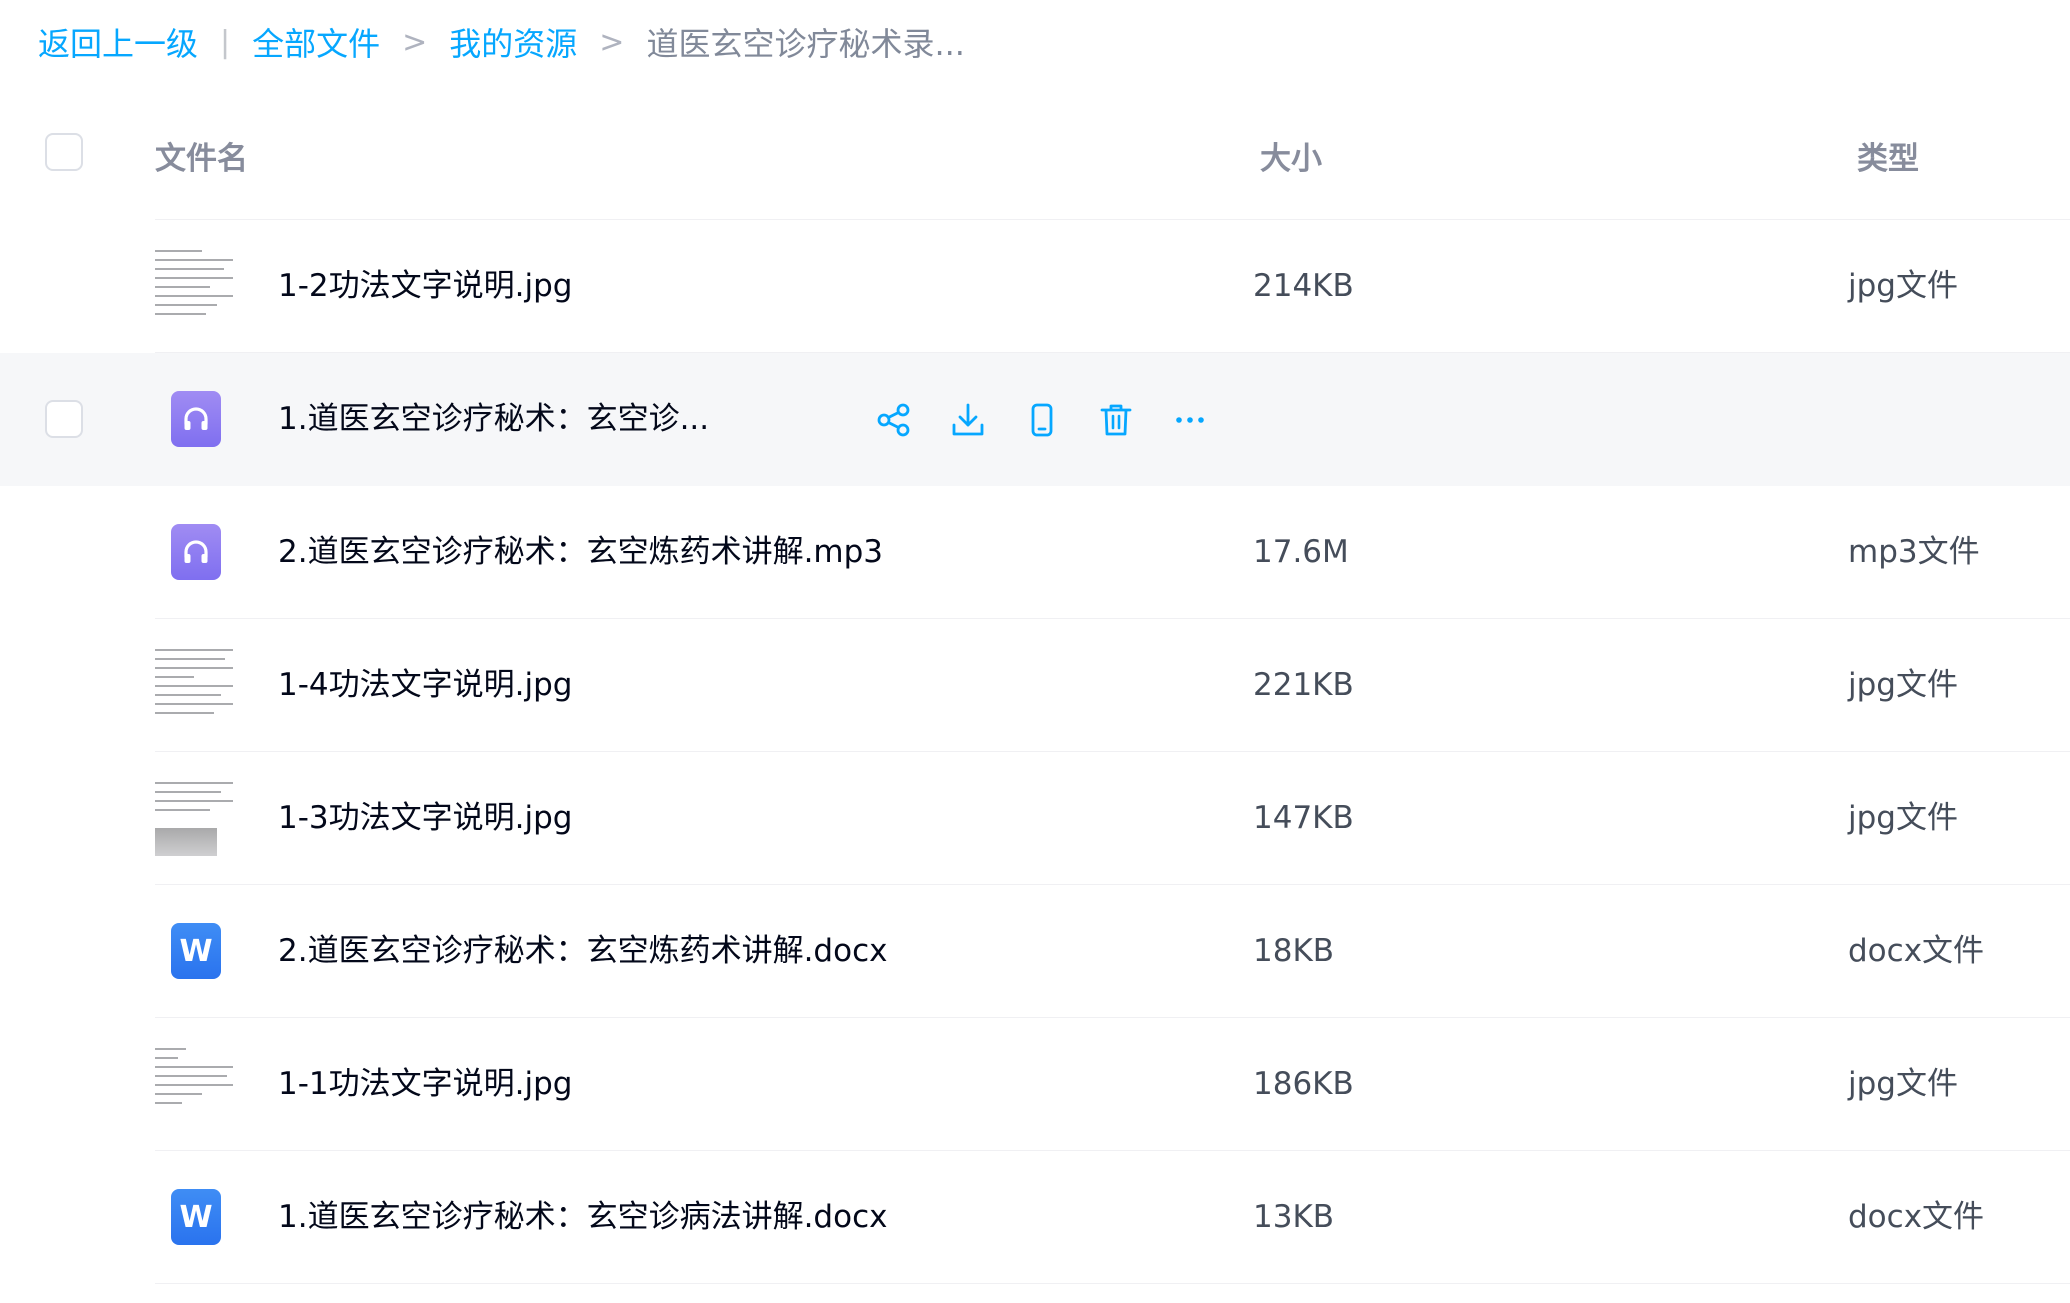 Image resolution: width=2070 pixels, height=1303 pixels. Describe the element at coordinates (118, 42) in the screenshot. I see `back-link: 返回上一级` at that location.